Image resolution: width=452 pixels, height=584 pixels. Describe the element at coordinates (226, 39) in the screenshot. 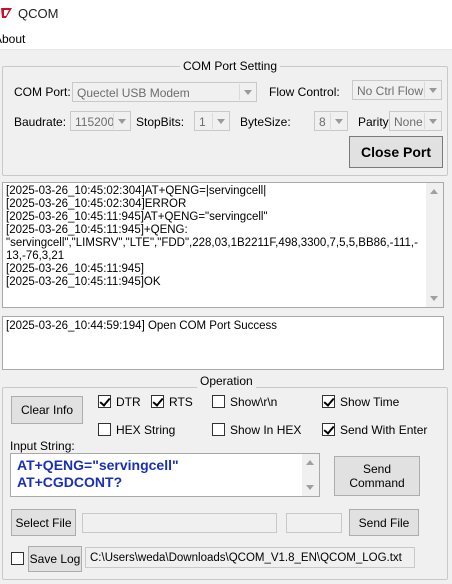

I see `menu-bar: About` at that location.